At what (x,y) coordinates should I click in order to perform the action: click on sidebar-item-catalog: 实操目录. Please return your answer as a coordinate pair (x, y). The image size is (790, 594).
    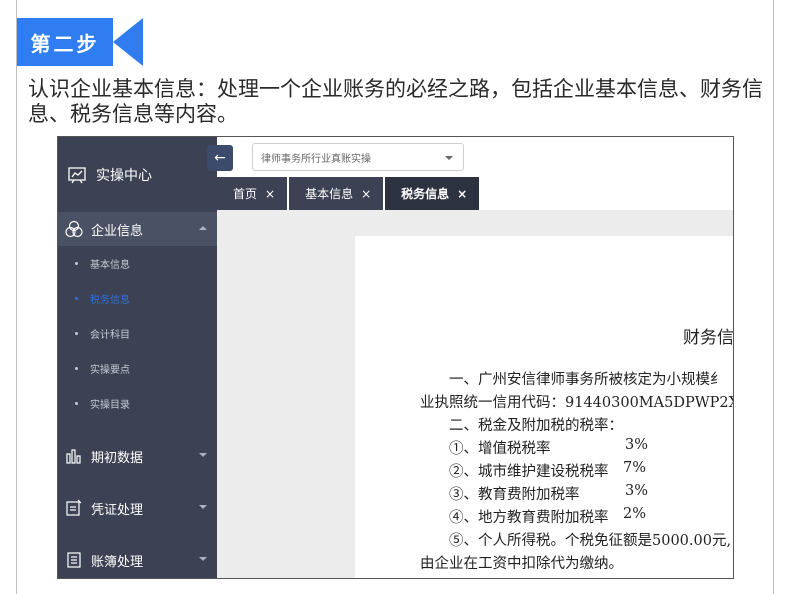
    Looking at the image, I should click on (137, 403).